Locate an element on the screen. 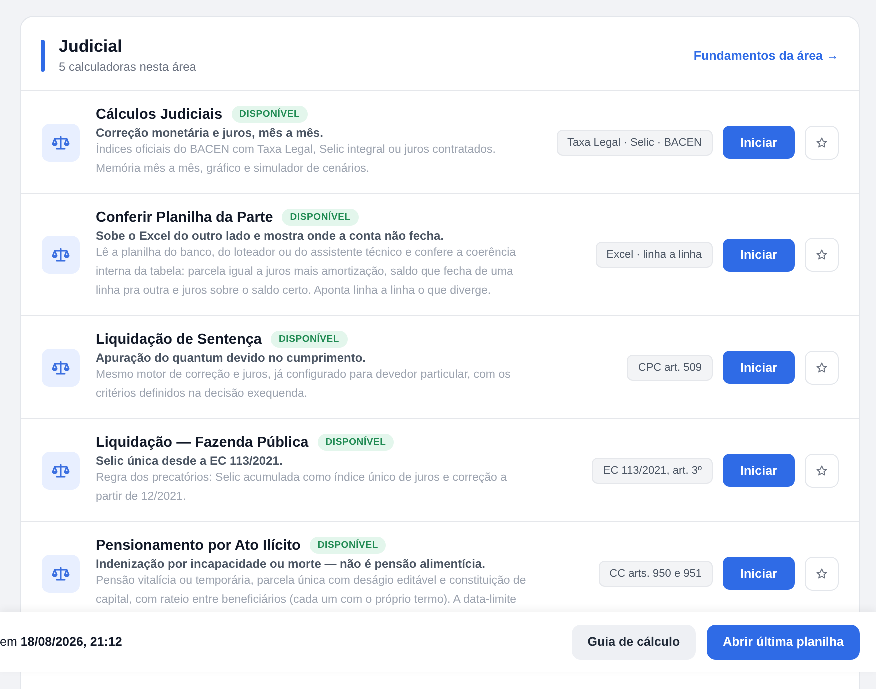 The height and width of the screenshot is (689, 876). guide-button: Guia de cálculo is located at coordinates (634, 642).